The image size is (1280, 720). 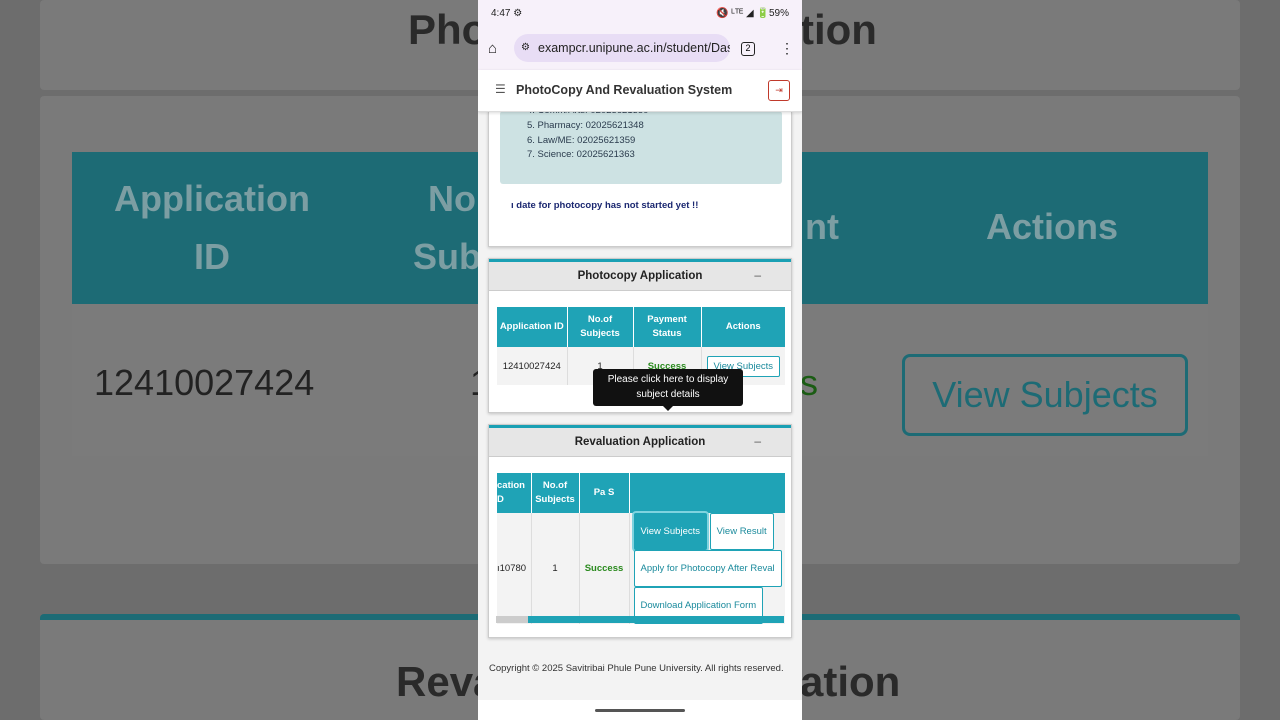 I want to click on horizontal-scrollbar, so click(x=640, y=619).